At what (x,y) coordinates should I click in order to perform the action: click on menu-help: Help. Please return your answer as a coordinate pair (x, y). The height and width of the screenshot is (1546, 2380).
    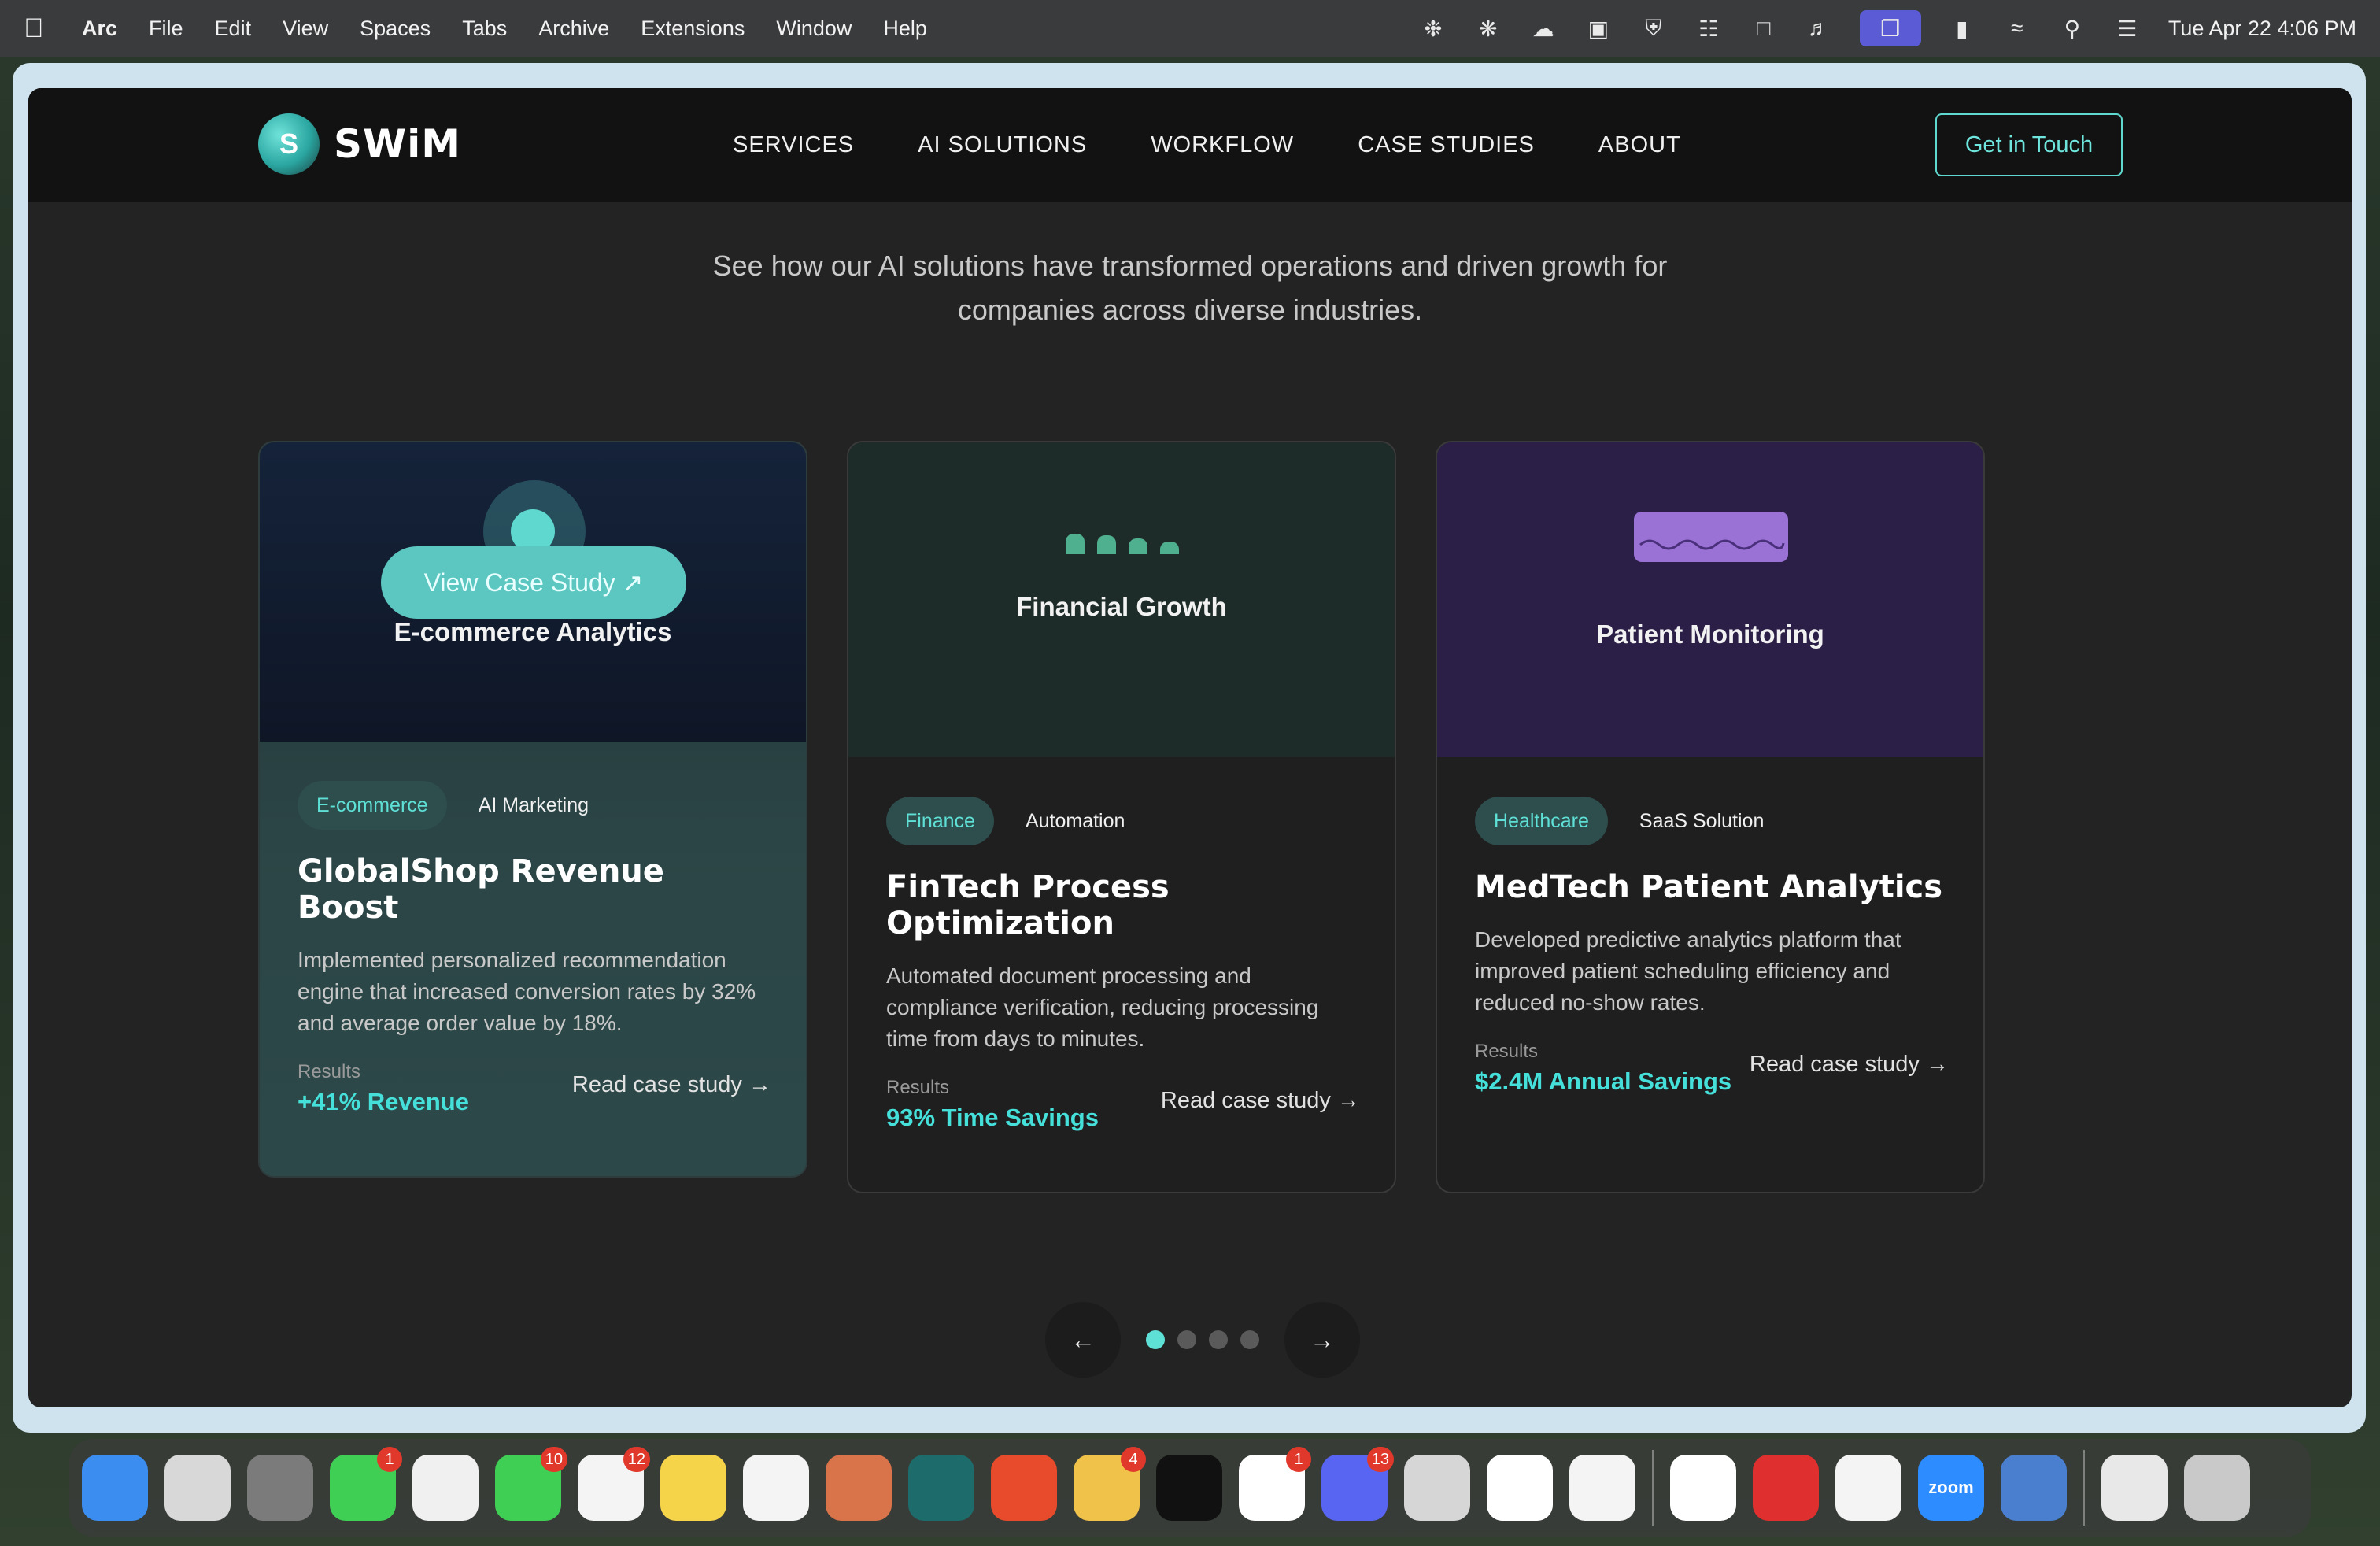
    Looking at the image, I should click on (905, 29).